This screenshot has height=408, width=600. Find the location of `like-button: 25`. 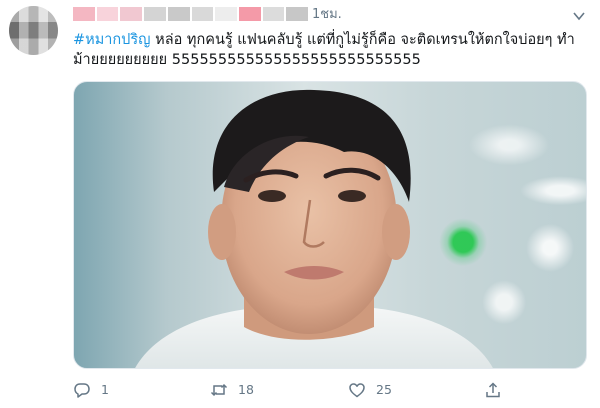

like-button: 25 is located at coordinates (370, 390).